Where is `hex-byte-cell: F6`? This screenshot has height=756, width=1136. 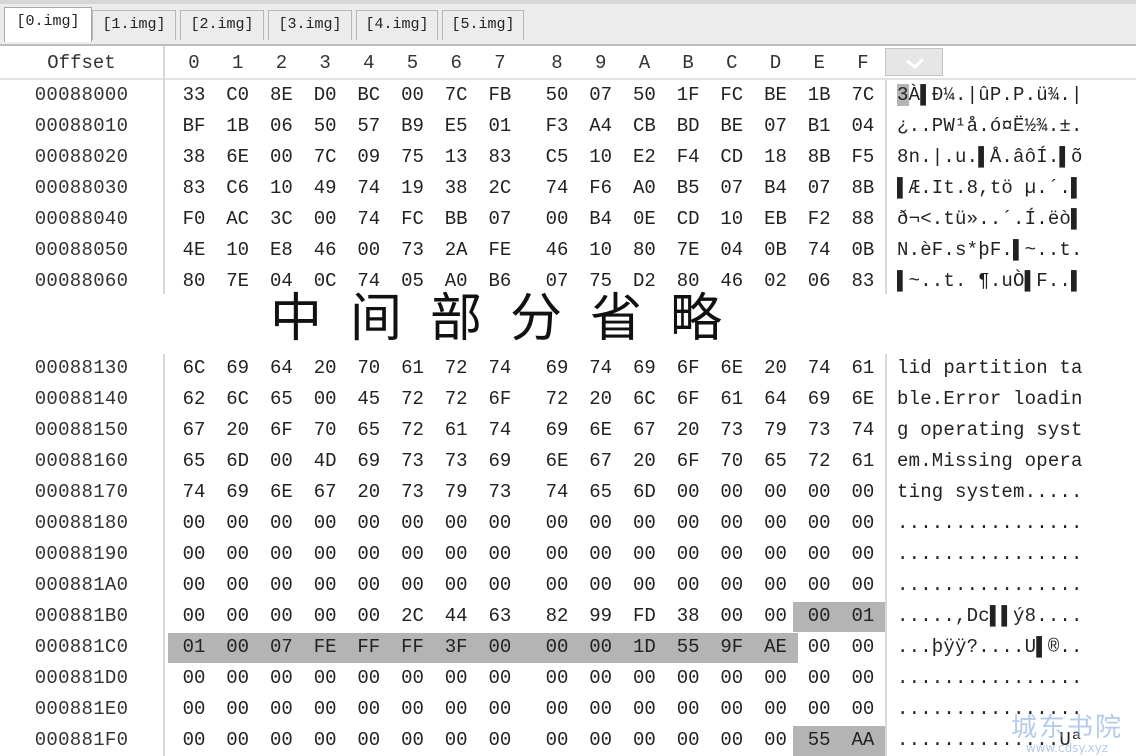
hex-byte-cell: F6 is located at coordinates (601, 188).